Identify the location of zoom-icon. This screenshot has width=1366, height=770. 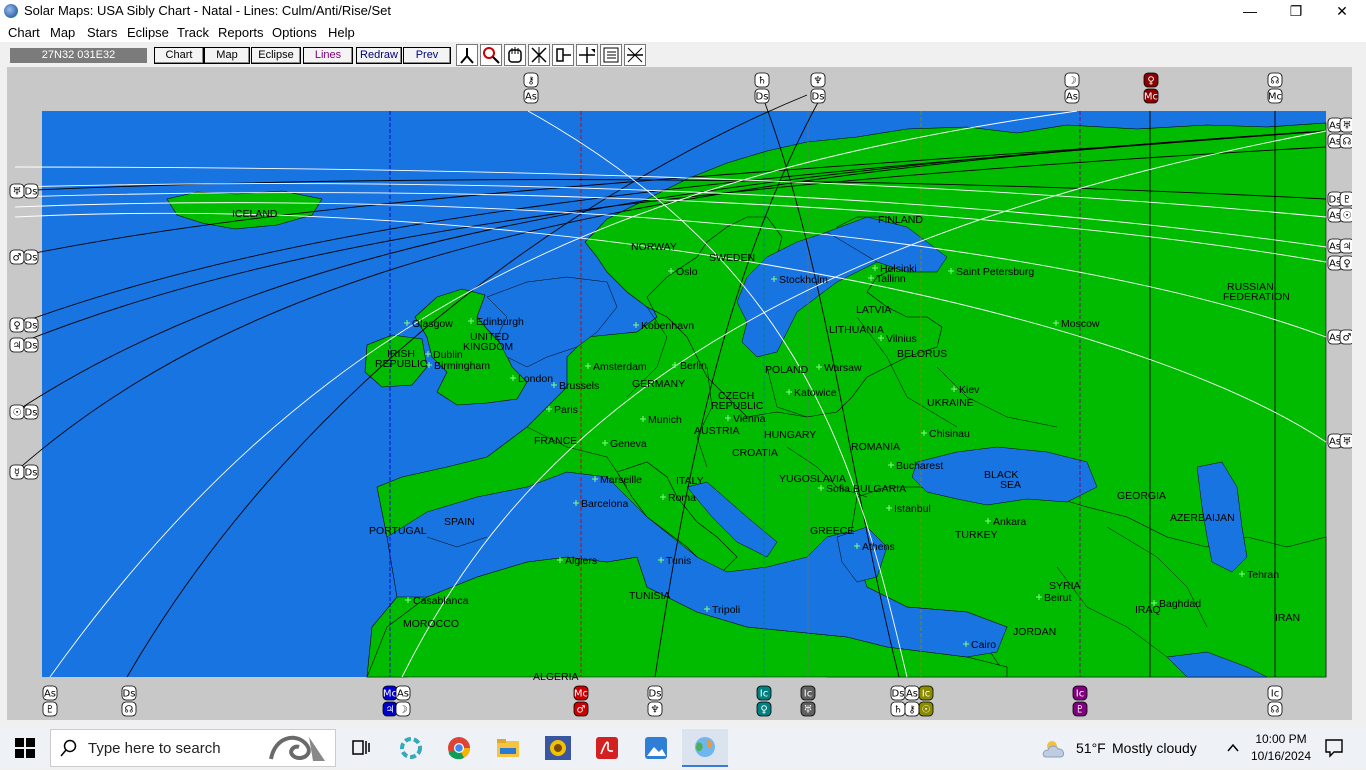
(491, 55).